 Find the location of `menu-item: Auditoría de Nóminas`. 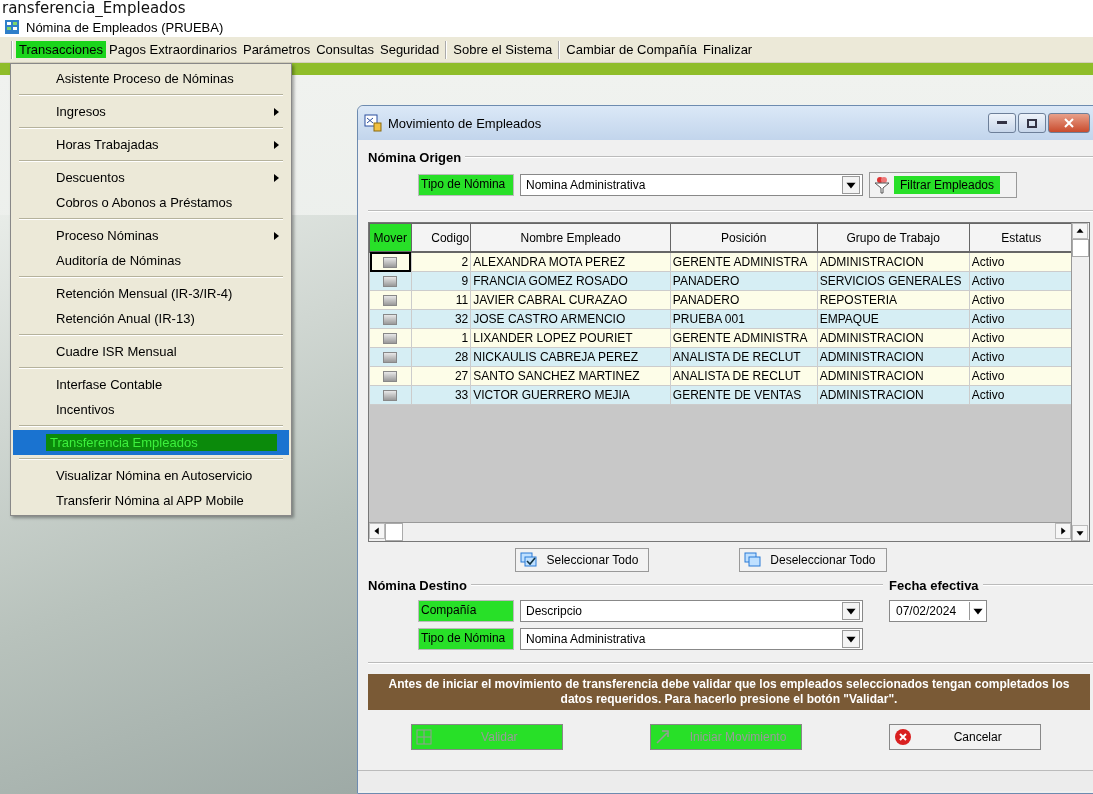

menu-item: Auditoría de Nóminas is located at coordinates (151, 260).